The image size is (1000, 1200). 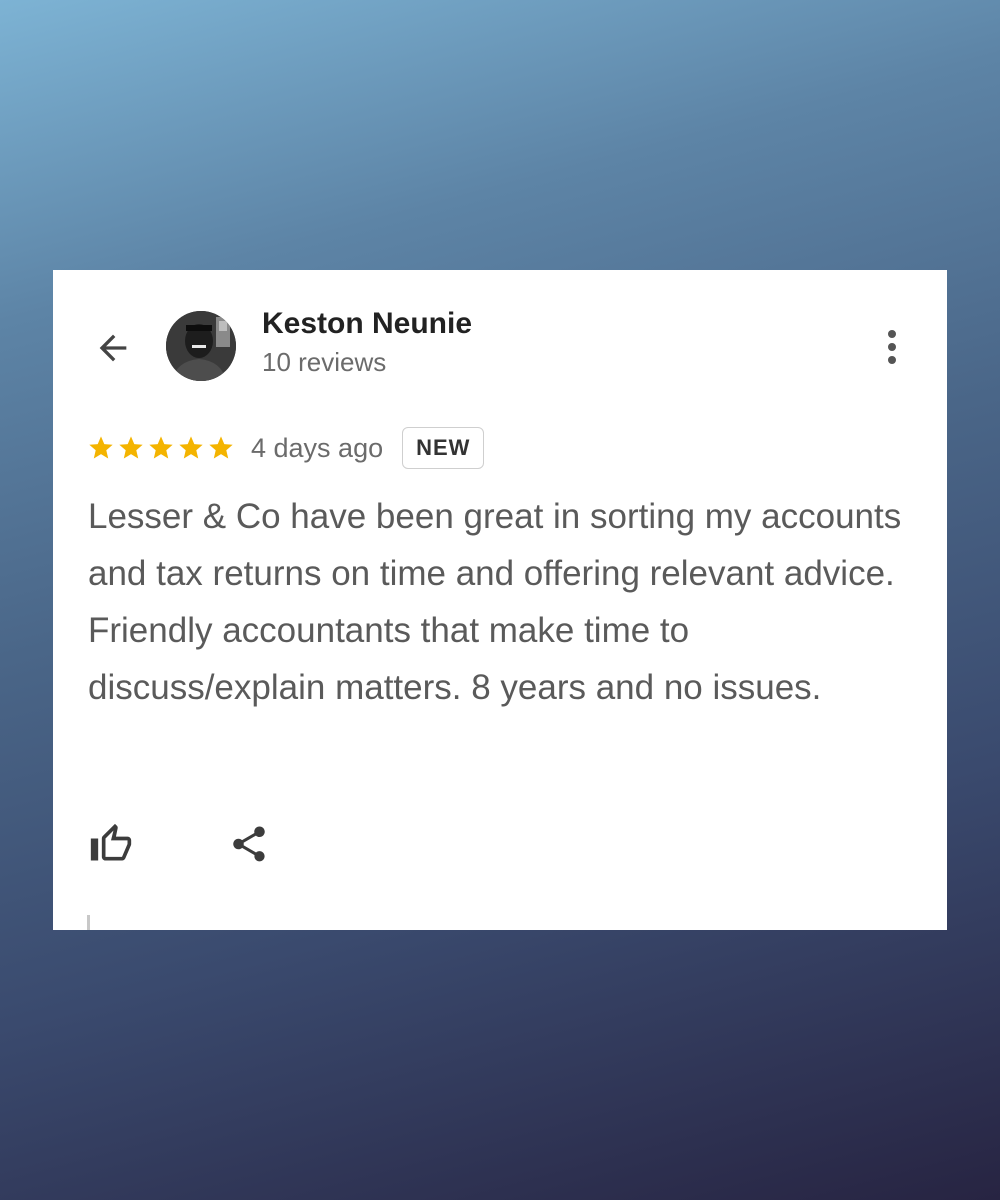 I want to click on star-rating, so click(x=161, y=448).